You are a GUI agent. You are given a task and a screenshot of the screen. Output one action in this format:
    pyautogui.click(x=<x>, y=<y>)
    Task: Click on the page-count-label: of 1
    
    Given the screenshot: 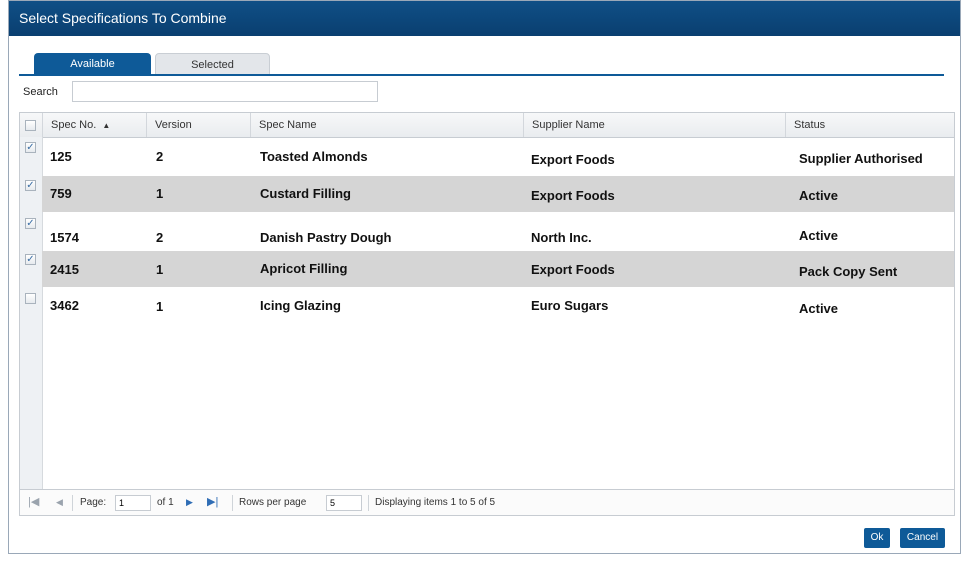 What is the action you would take?
    pyautogui.click(x=165, y=502)
    